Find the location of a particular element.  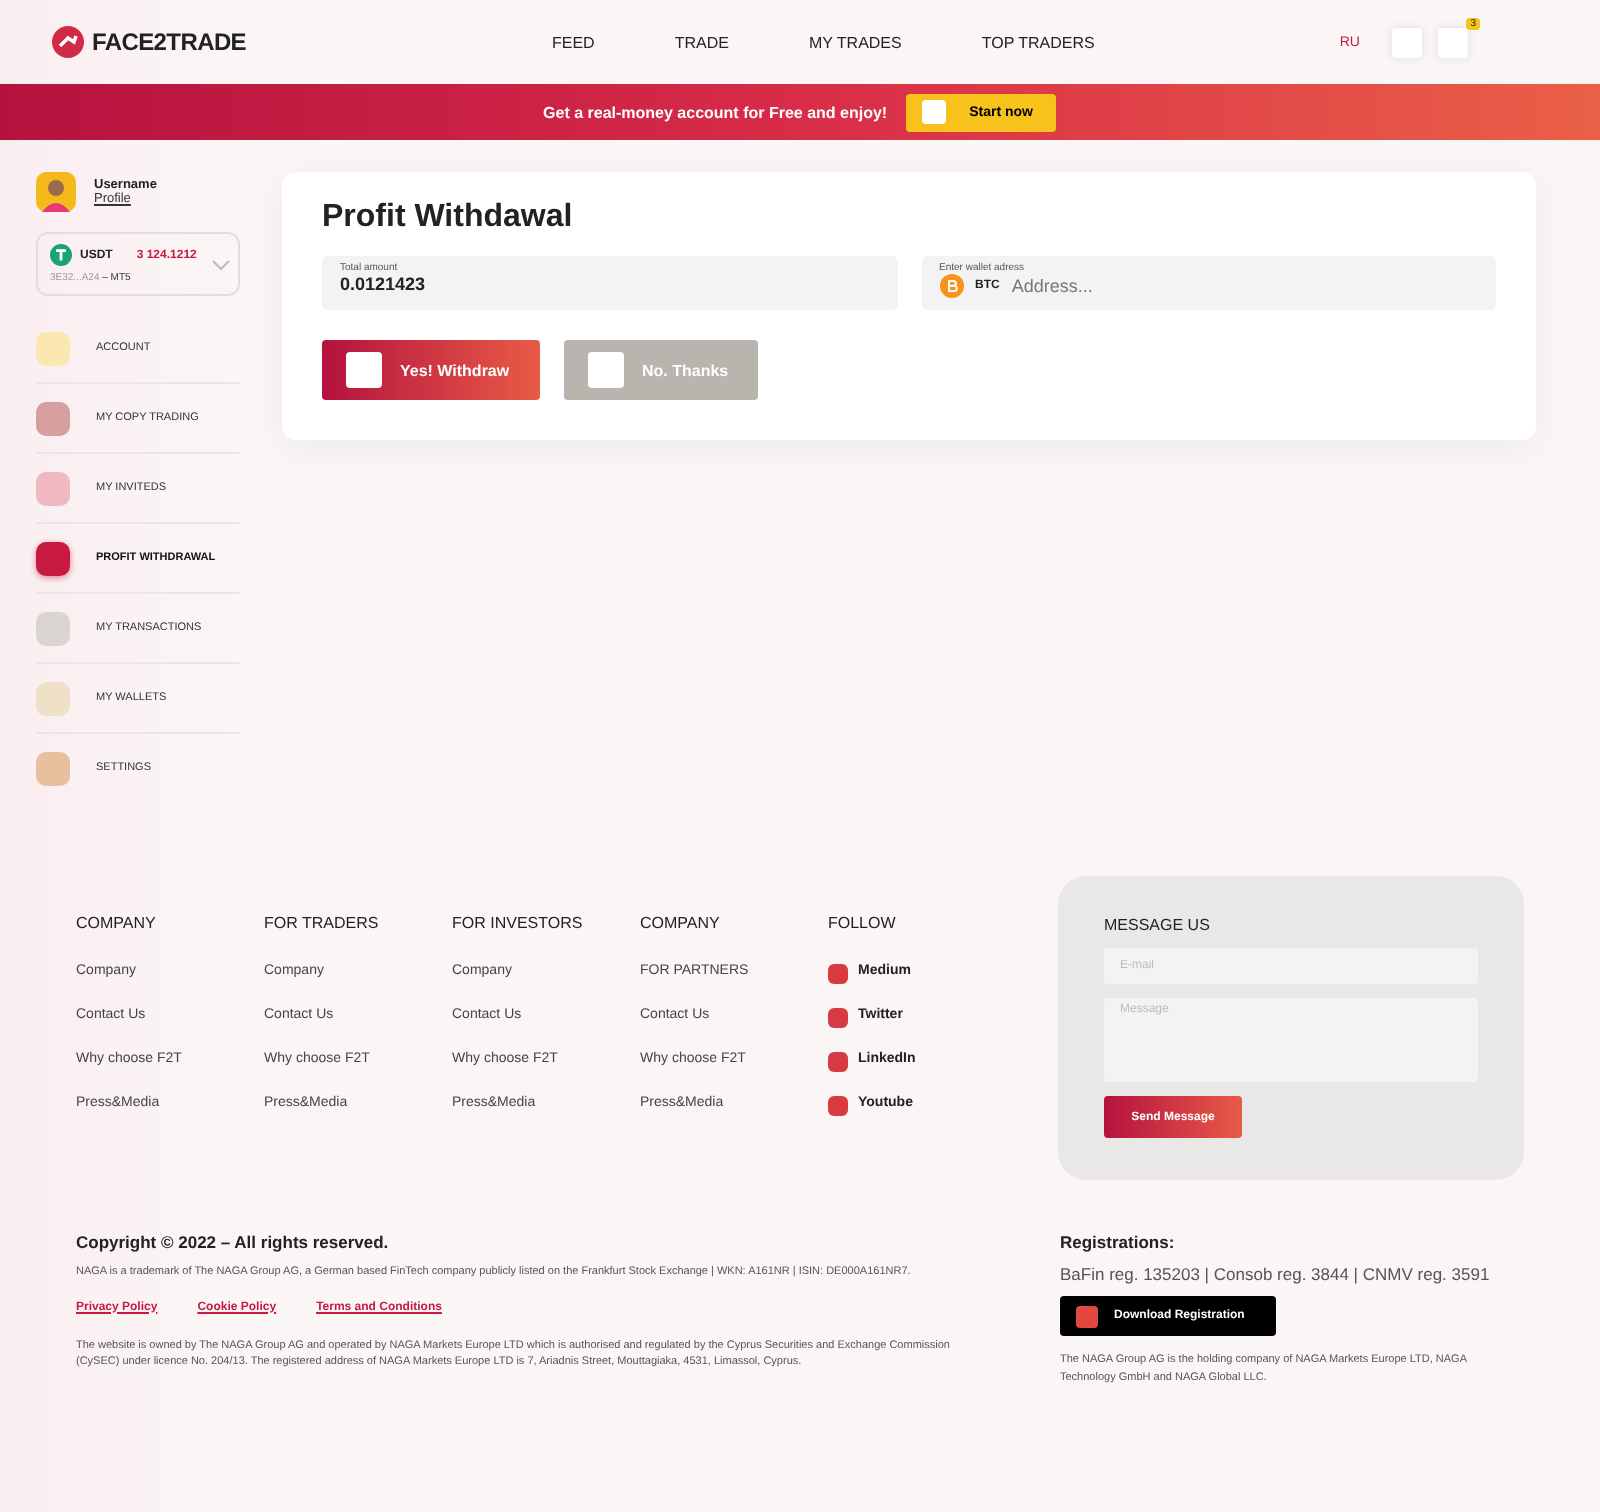

chevron-down-icon is located at coordinates (221, 265).